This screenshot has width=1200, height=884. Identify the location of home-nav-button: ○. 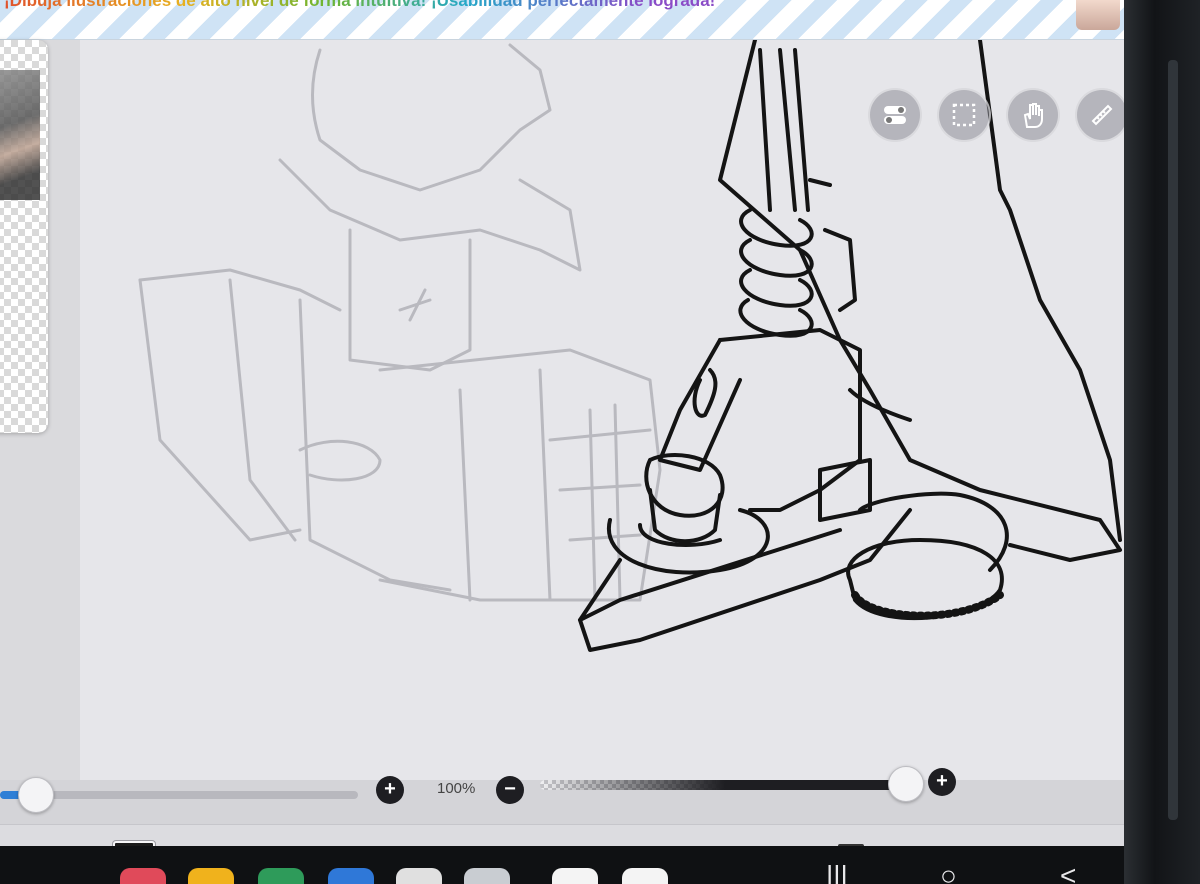
(948, 873).